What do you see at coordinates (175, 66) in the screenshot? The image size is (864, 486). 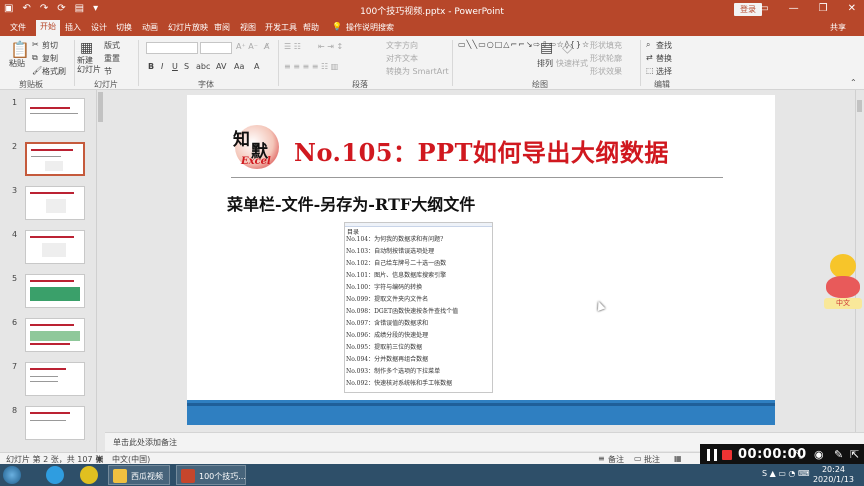 I see `underline-icon: U` at bounding box center [175, 66].